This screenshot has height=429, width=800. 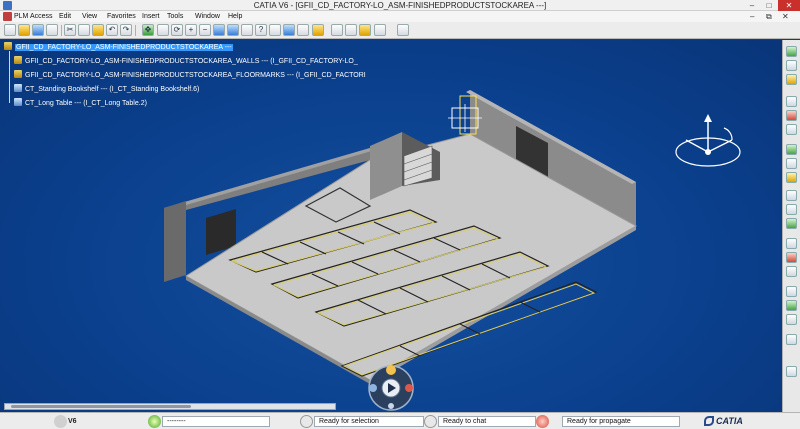 I want to click on lock-icon, so click(x=365, y=30).